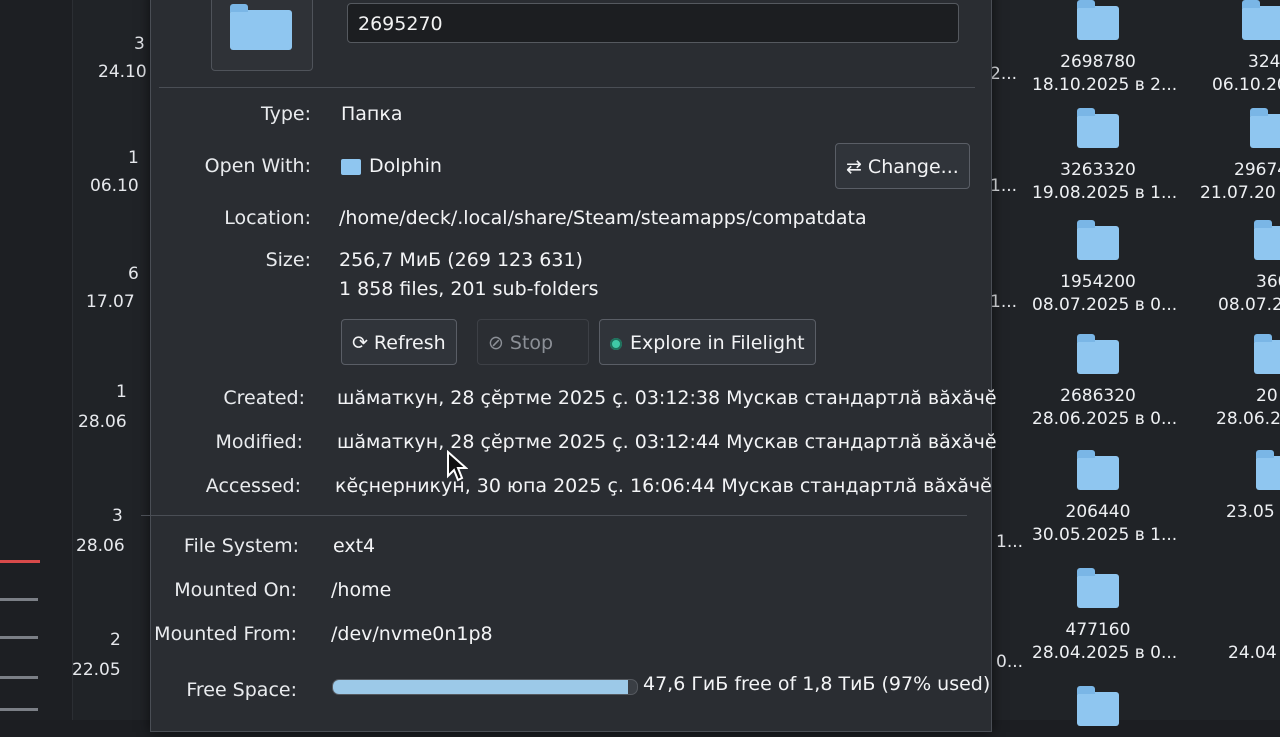 The image size is (1280, 737). What do you see at coordinates (1240, 382) in the screenshot?
I see `folder-item: 20 28.06.2` at bounding box center [1240, 382].